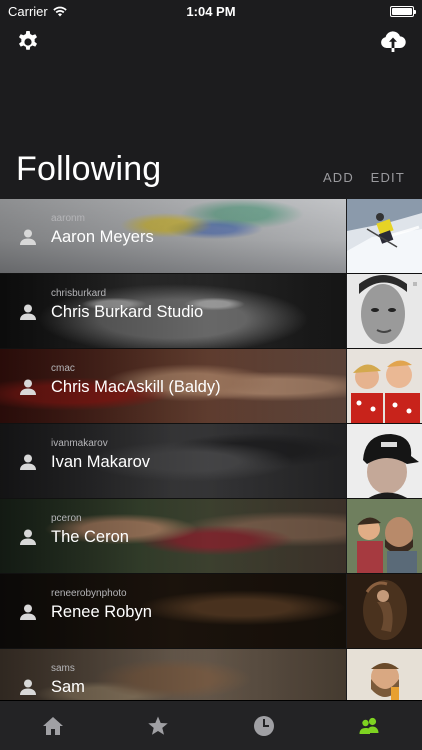 This screenshot has width=422, height=750. What do you see at coordinates (211, 42) in the screenshot?
I see `top-toolbar` at bounding box center [211, 42].